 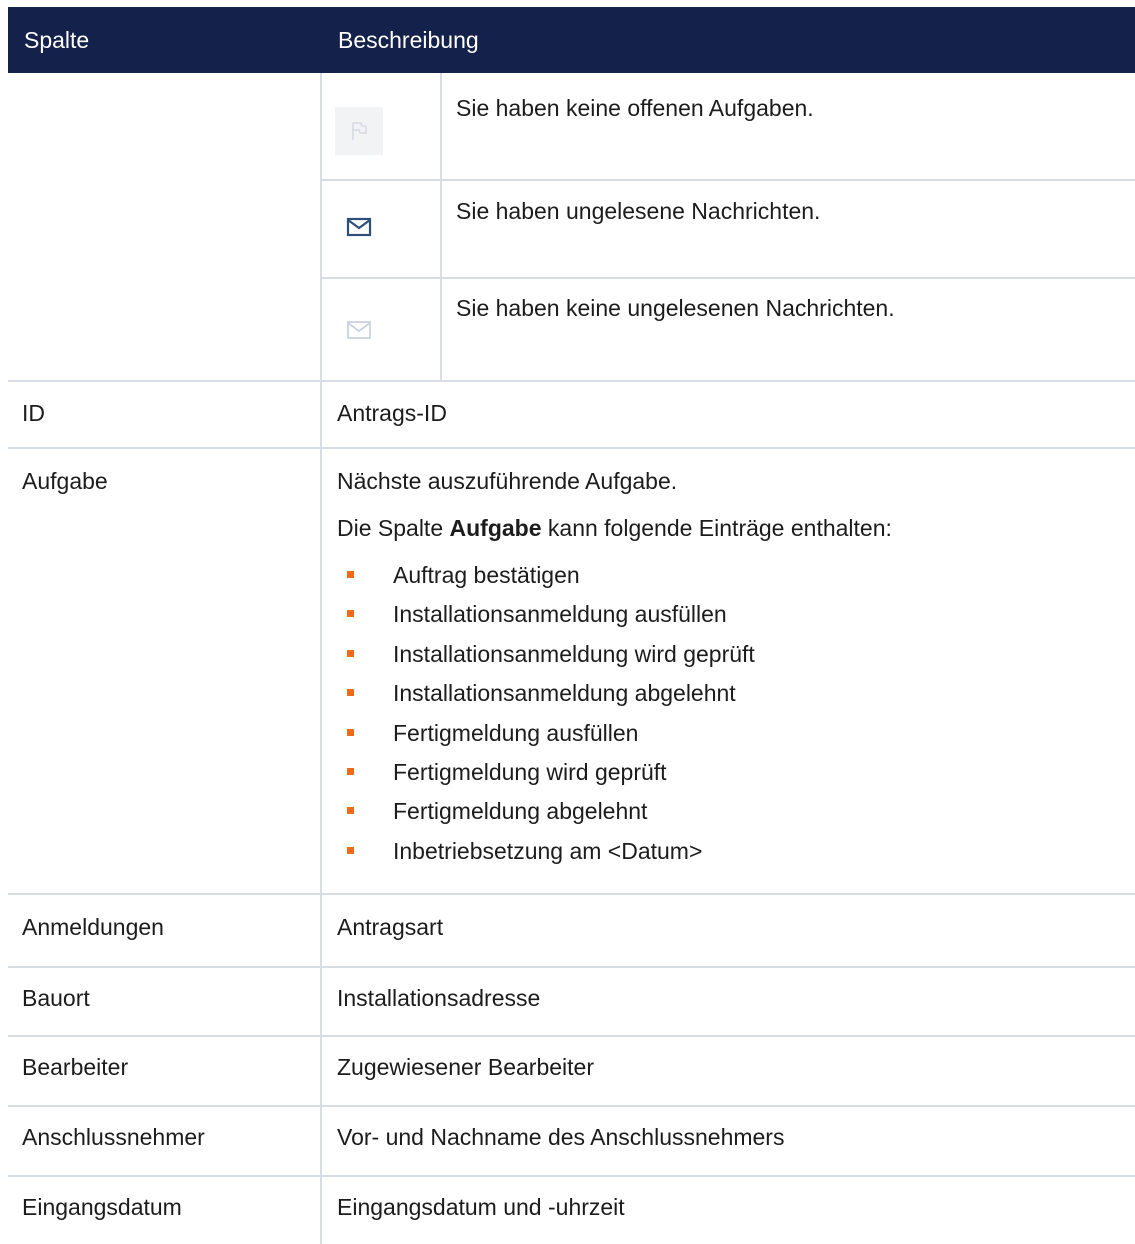 I want to click on list-item: Installationsanmeldung abgelehnt, so click(x=551, y=699).